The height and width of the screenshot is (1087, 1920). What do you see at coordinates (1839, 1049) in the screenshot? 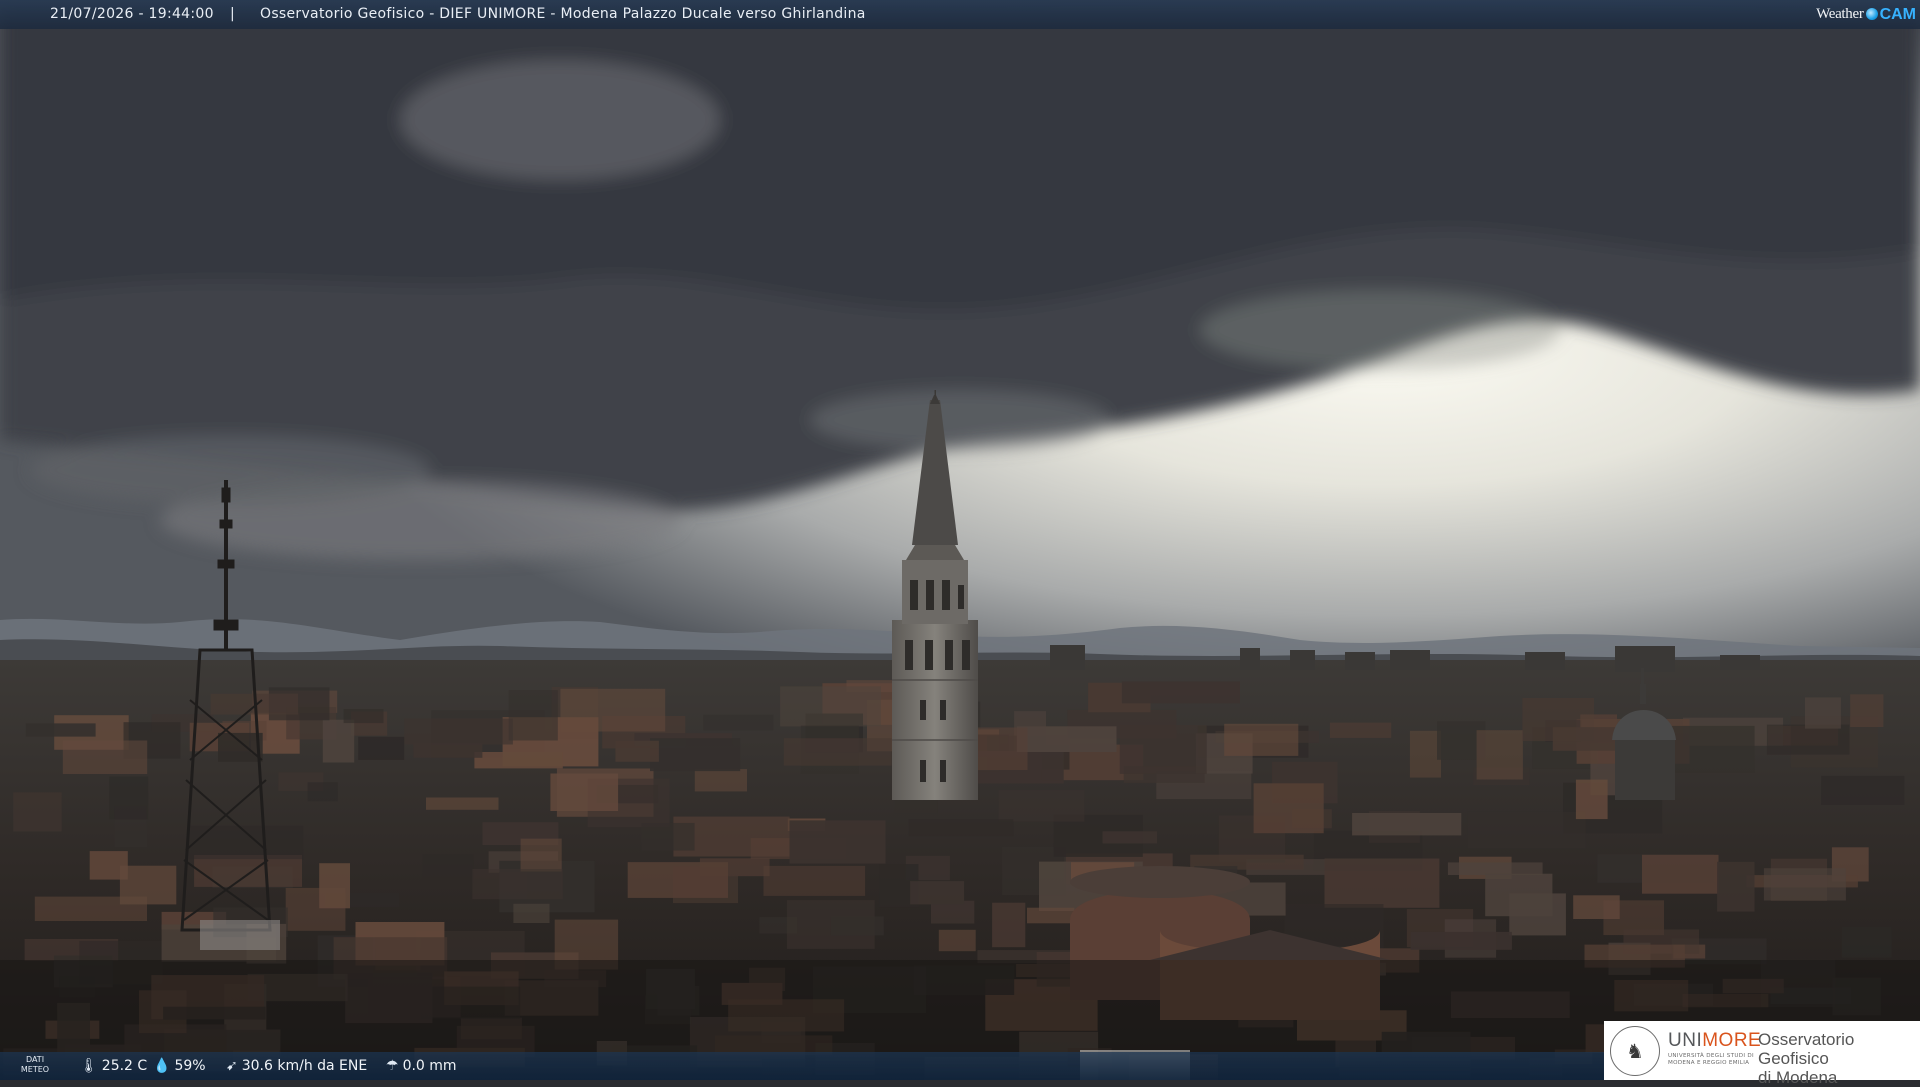
I see `observatory-line1: Osservatorio Geofisico` at bounding box center [1839, 1049].